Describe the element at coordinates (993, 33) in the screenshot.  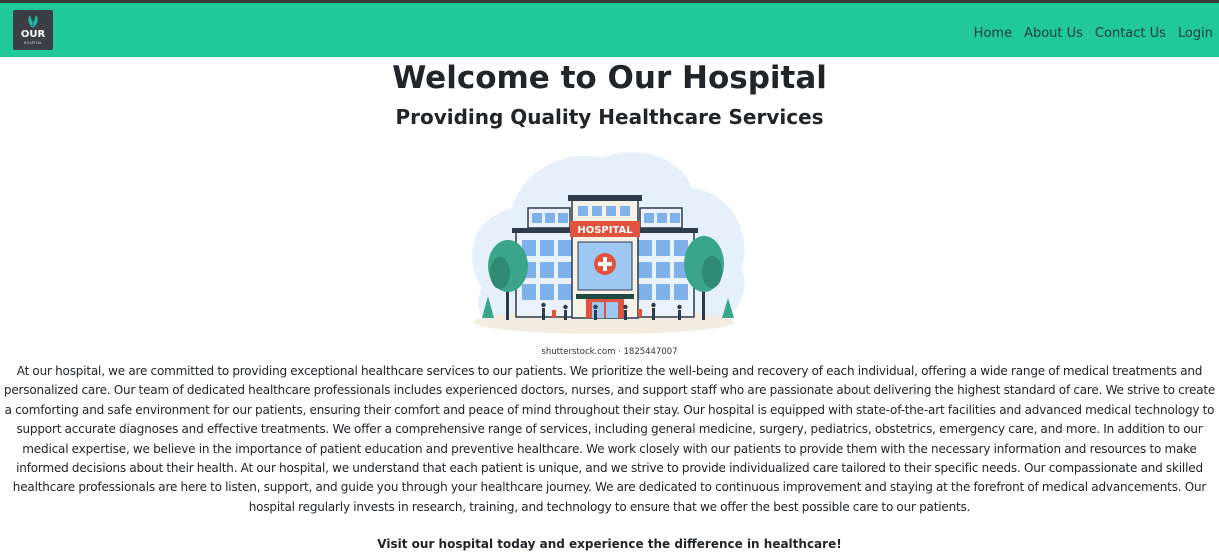
I see `nav-home-link: Home` at that location.